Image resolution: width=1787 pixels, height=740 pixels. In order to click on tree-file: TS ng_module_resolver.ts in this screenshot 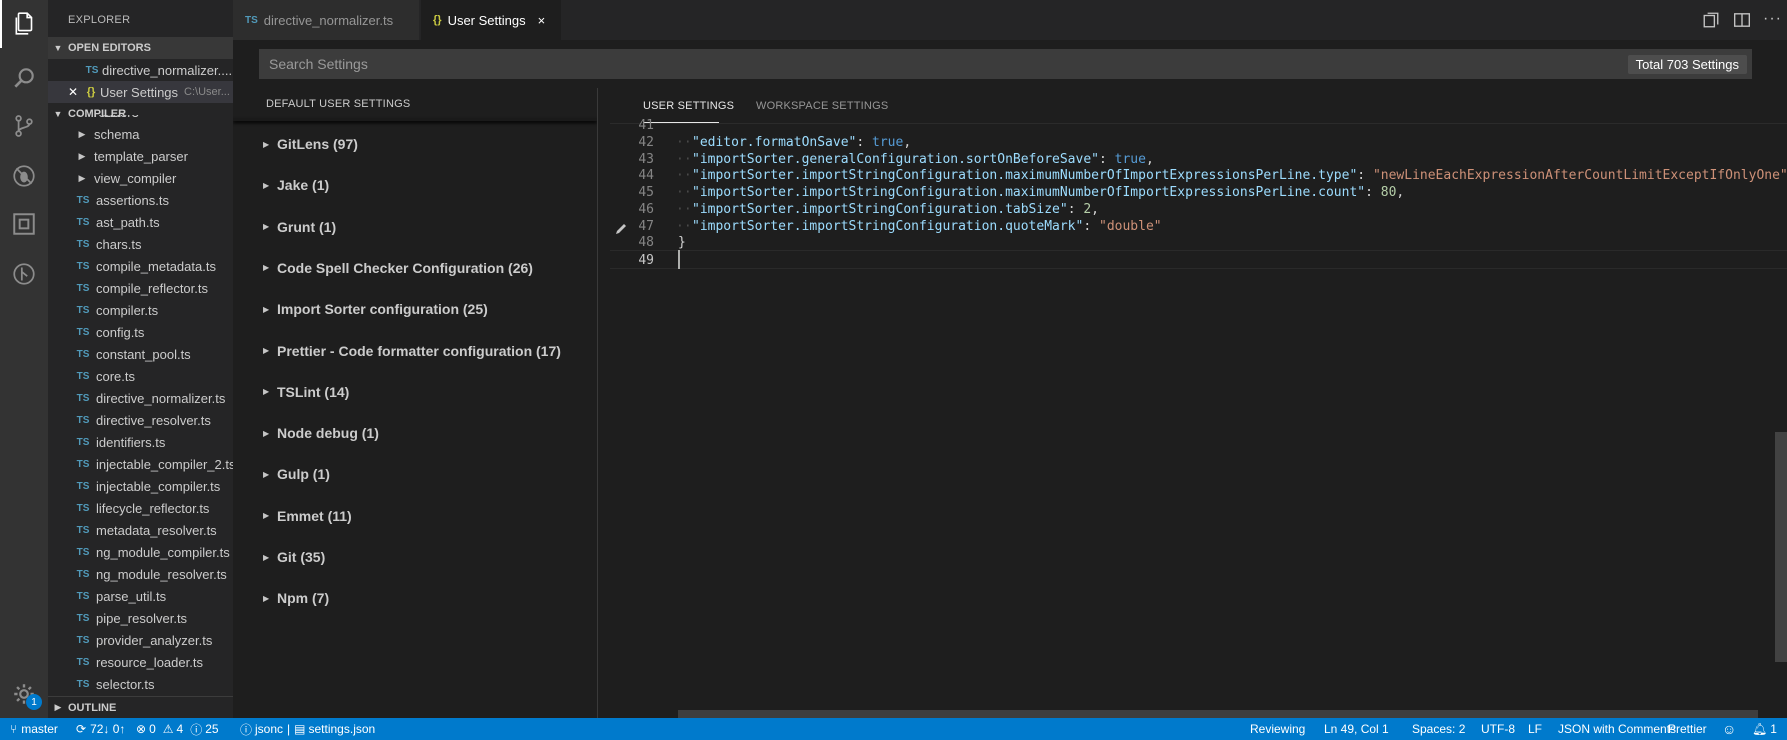, I will do `click(140, 574)`.